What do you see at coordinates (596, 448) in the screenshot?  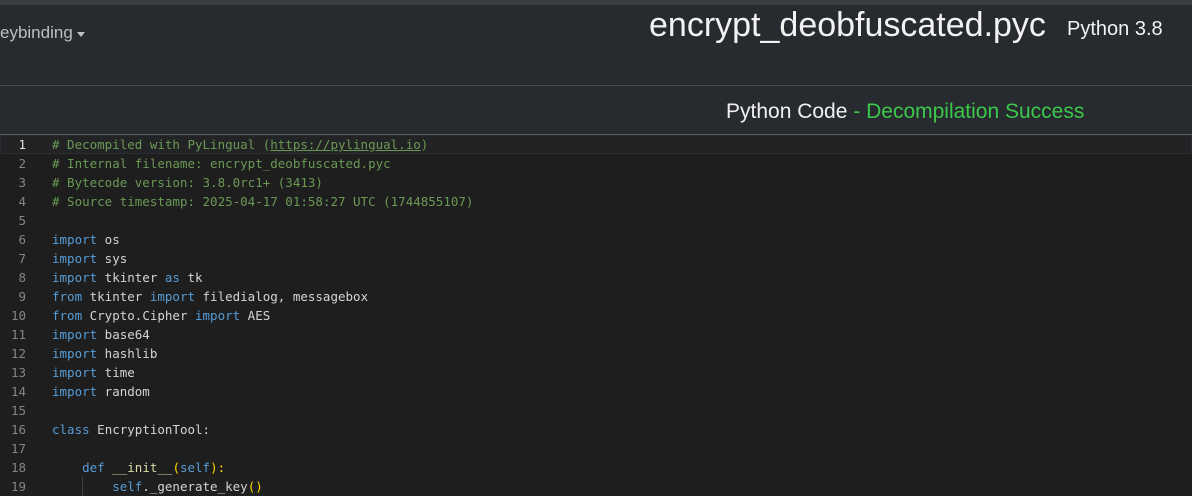 I see `code-line: 17` at bounding box center [596, 448].